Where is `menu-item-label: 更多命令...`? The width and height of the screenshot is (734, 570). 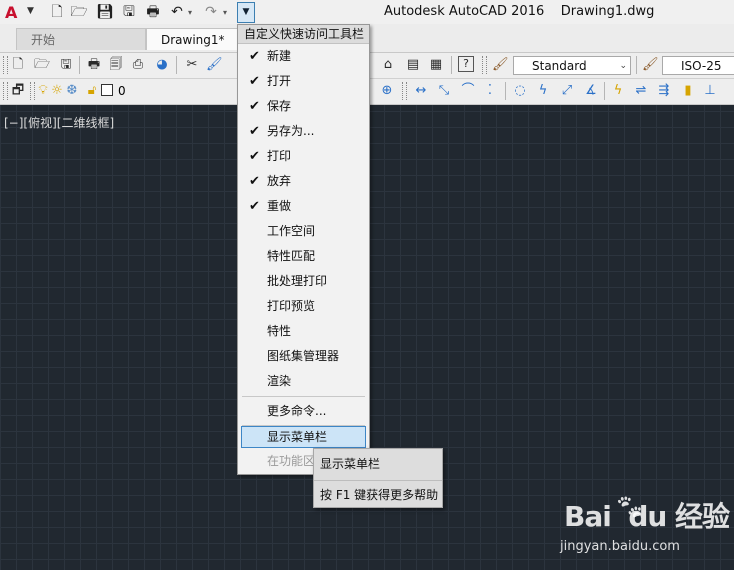
menu-item-label: 更多命令... is located at coordinates (297, 411).